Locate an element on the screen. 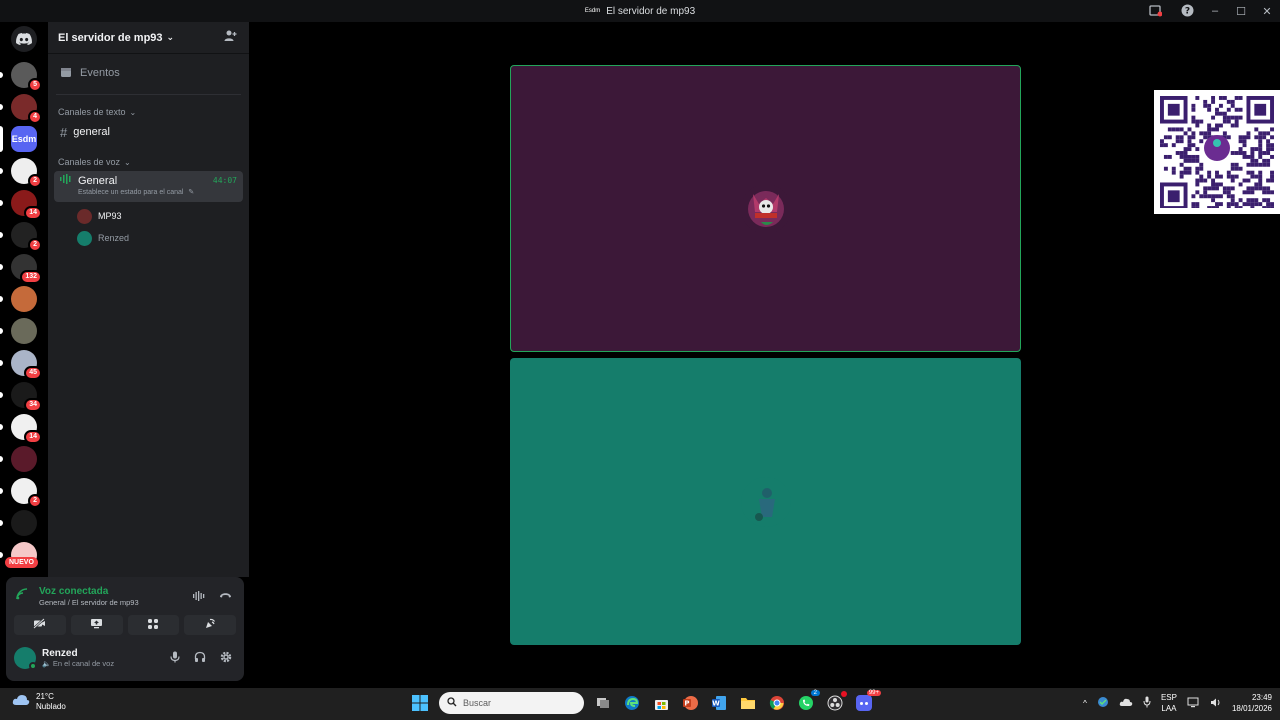  title-bar: Esdm El servidor de mp93 ? – ☐ ✕ is located at coordinates (640, 11).